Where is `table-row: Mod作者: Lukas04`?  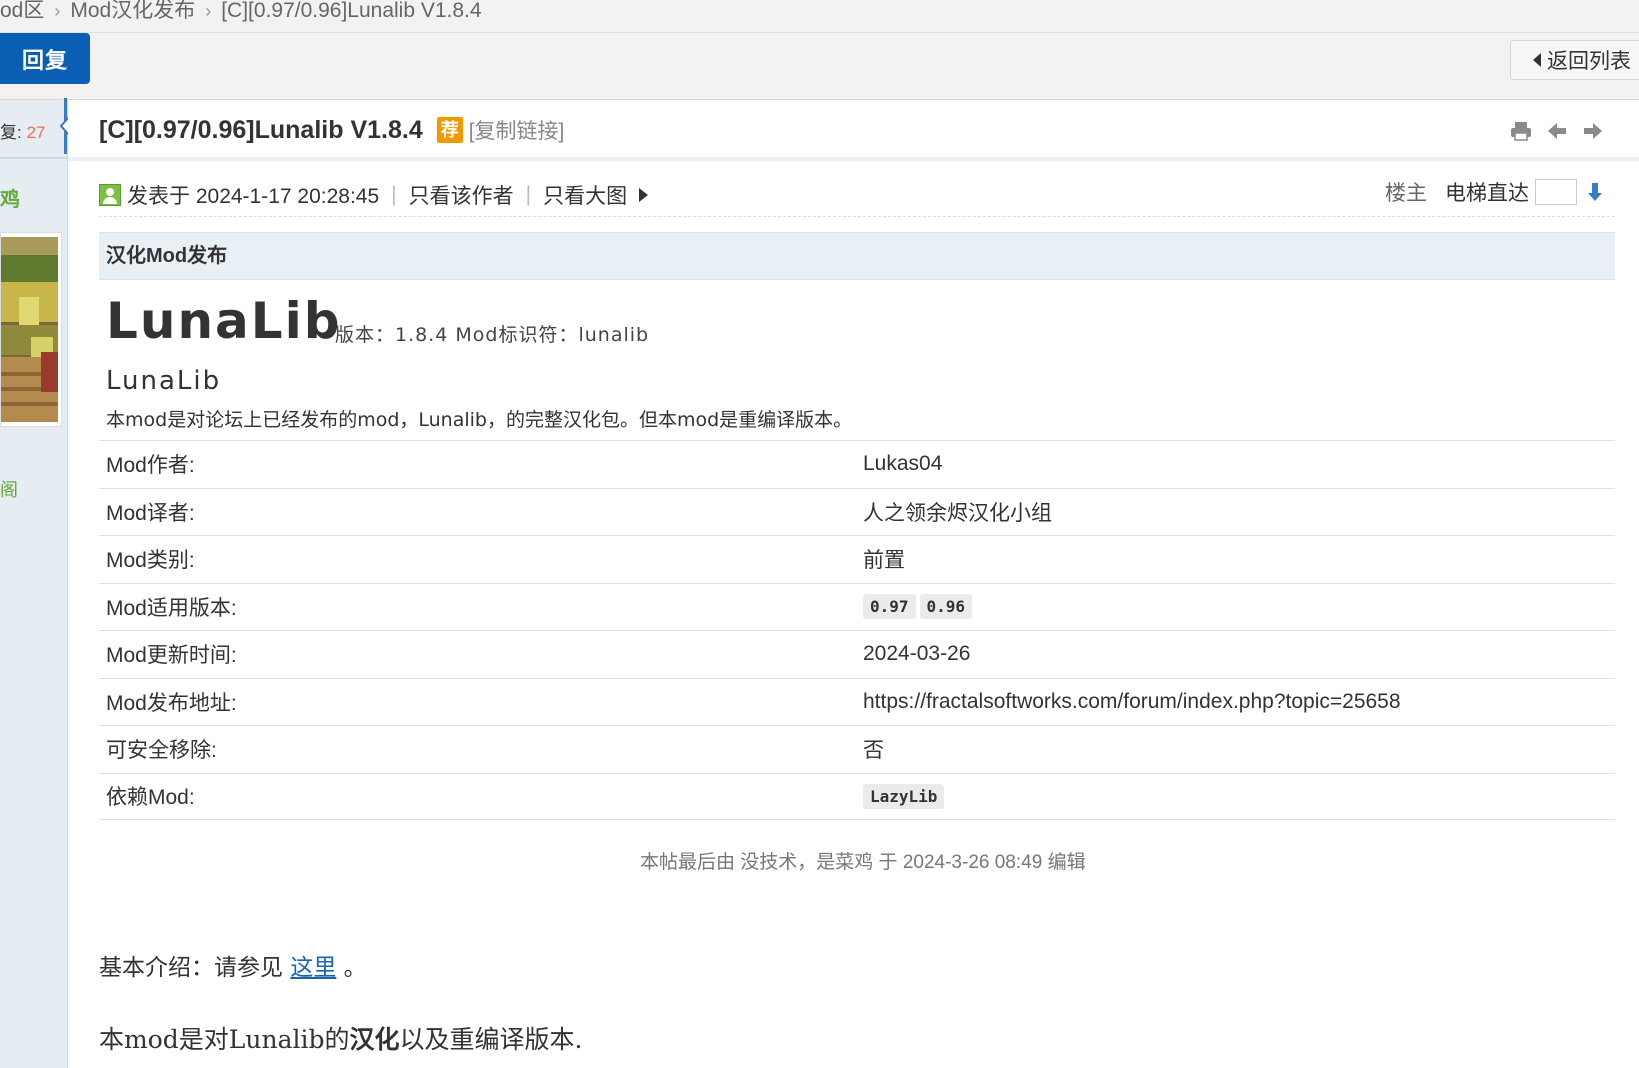 table-row: Mod作者: Lukas04 is located at coordinates (857, 464).